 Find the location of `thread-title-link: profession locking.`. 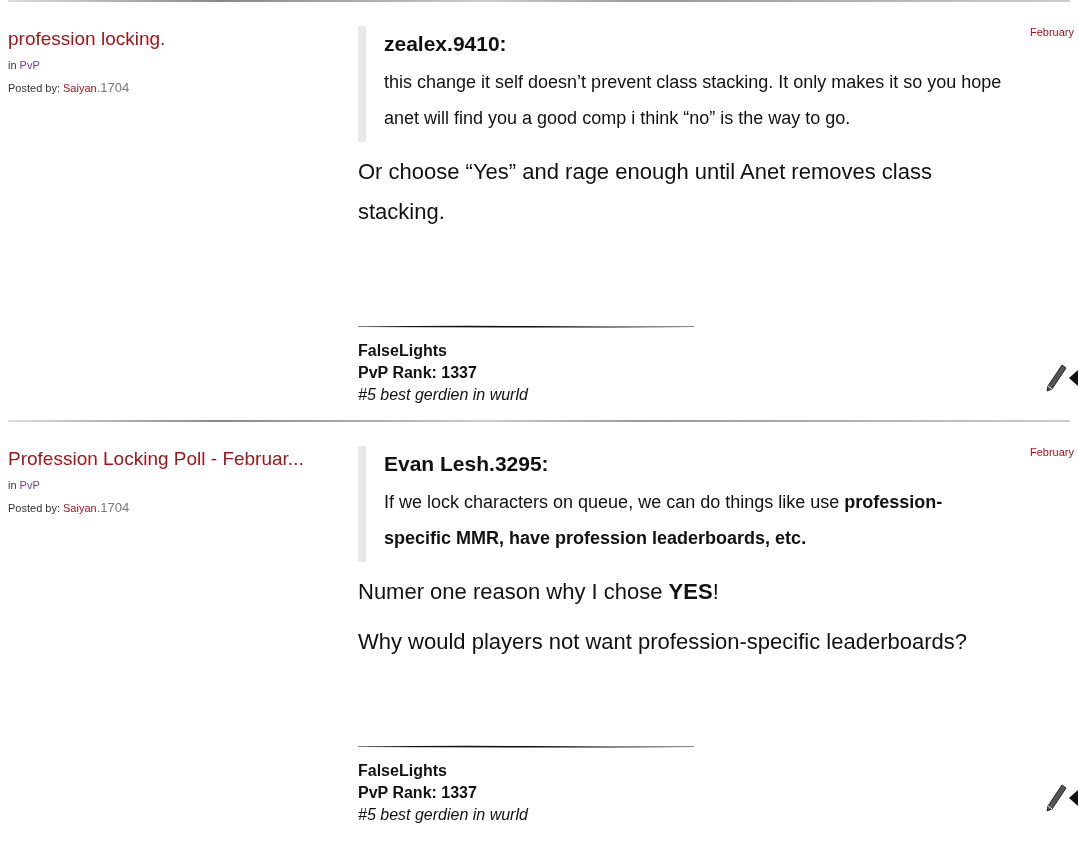

thread-title-link: profession locking. is located at coordinates (183, 39).